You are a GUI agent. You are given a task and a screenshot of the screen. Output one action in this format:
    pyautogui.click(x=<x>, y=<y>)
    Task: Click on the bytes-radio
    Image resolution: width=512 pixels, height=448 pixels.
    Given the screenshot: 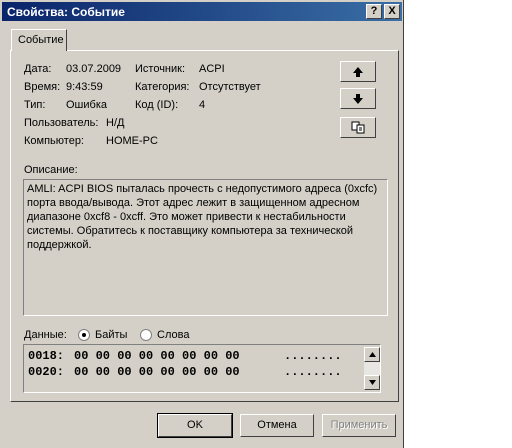 What is the action you would take?
    pyautogui.click(x=84, y=335)
    